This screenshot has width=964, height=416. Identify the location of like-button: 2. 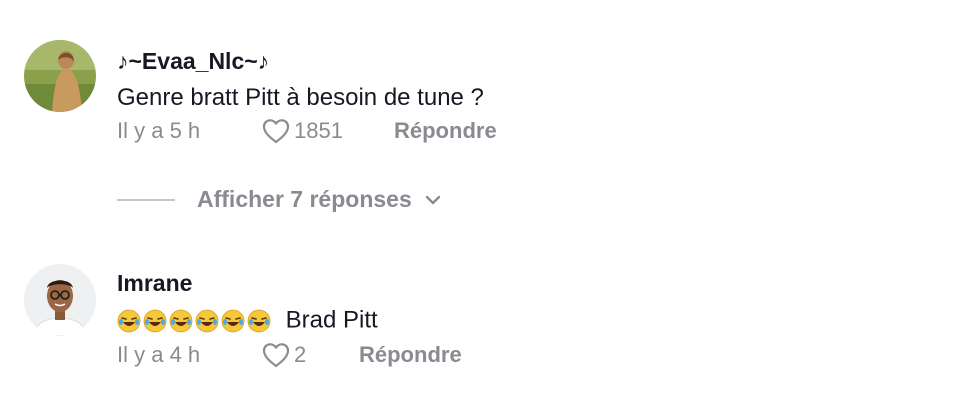
(310, 355).